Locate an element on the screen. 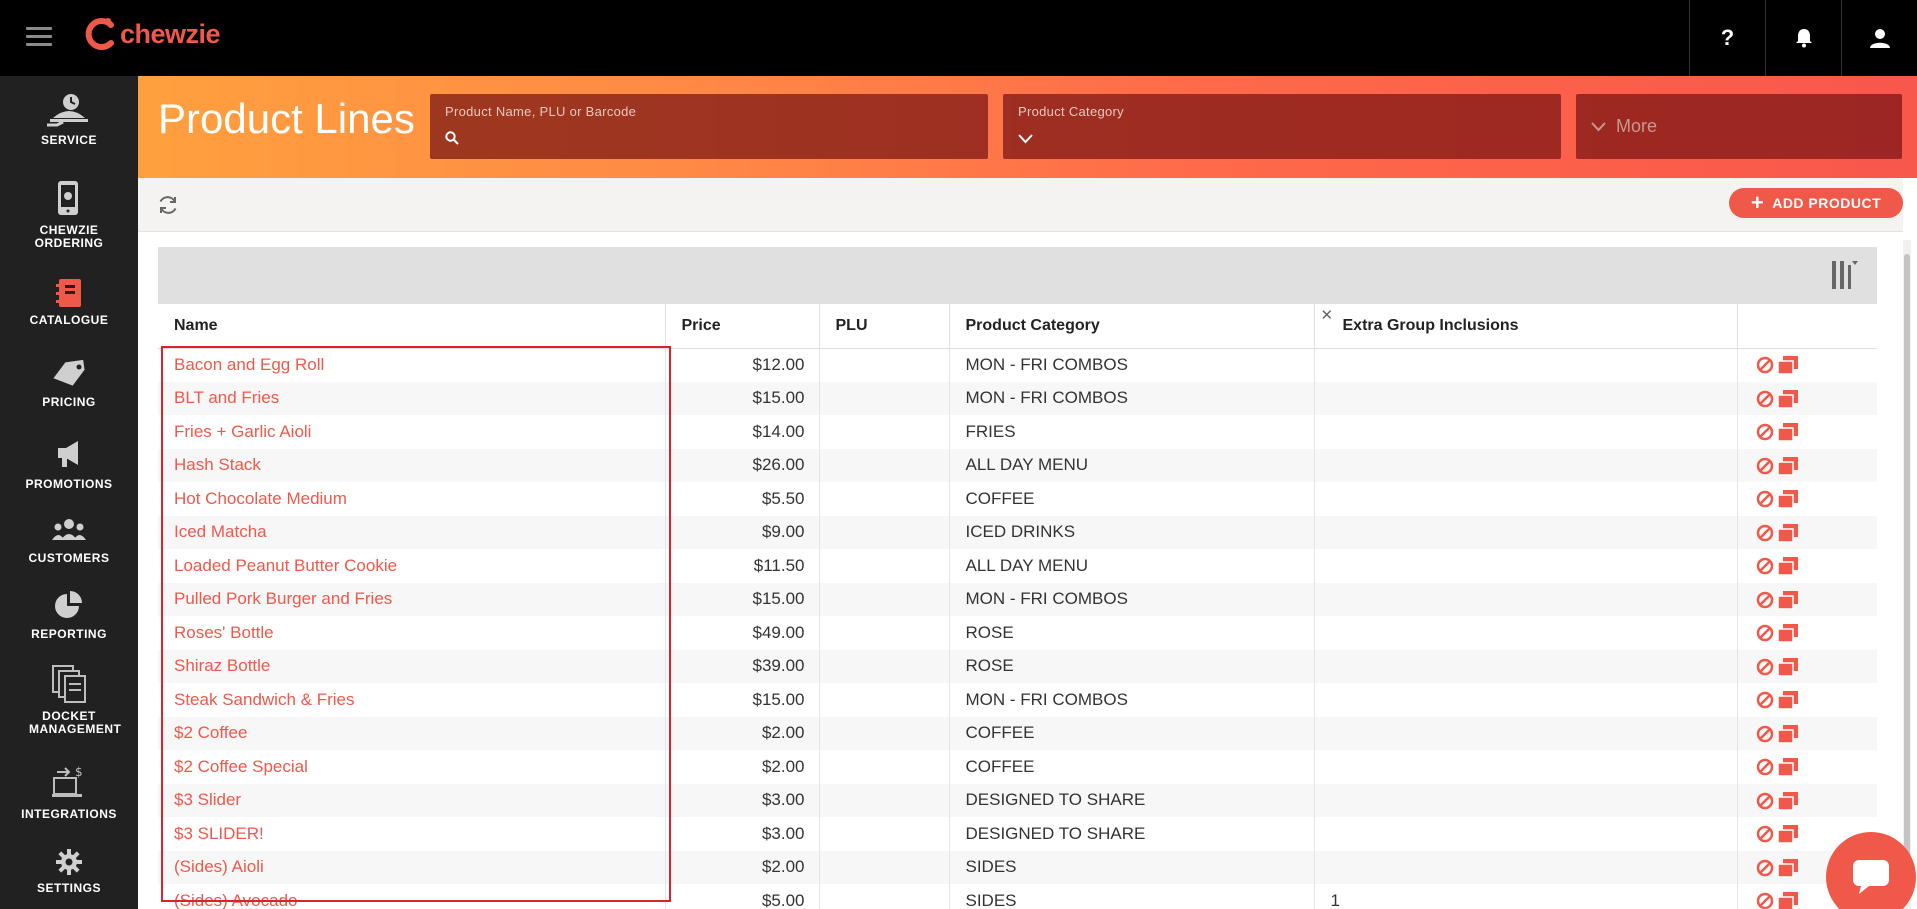 The height and width of the screenshot is (909, 1917). table-row: $2 Coffee Special $2.00 COFFEE is located at coordinates (1017, 767).